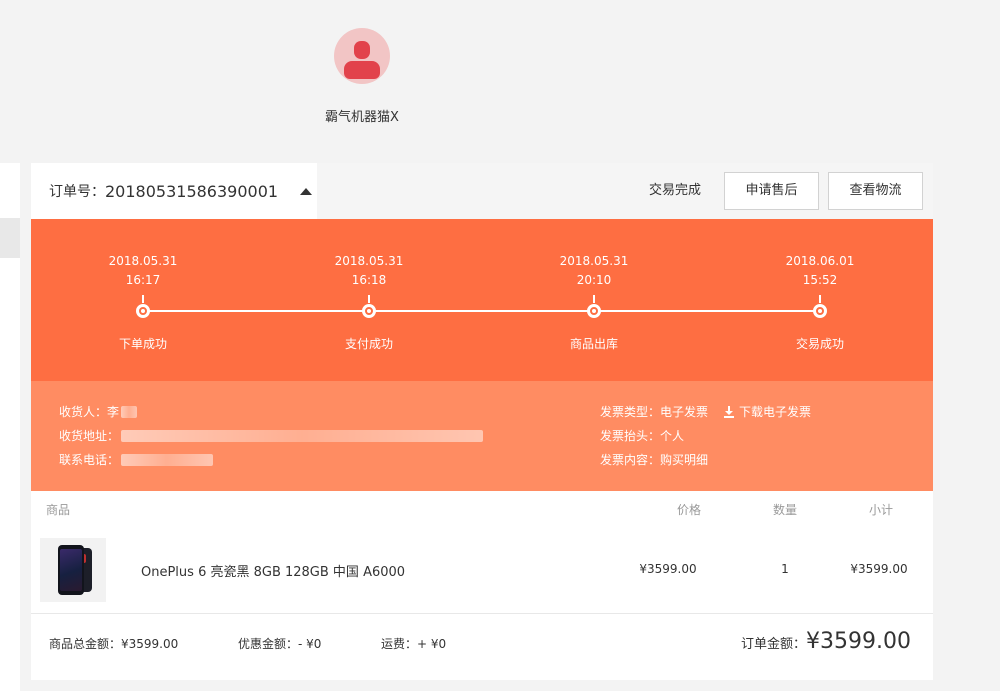 This screenshot has width=1000, height=691. Describe the element at coordinates (368, 344) in the screenshot. I see `step-label: 支付成功` at that location.